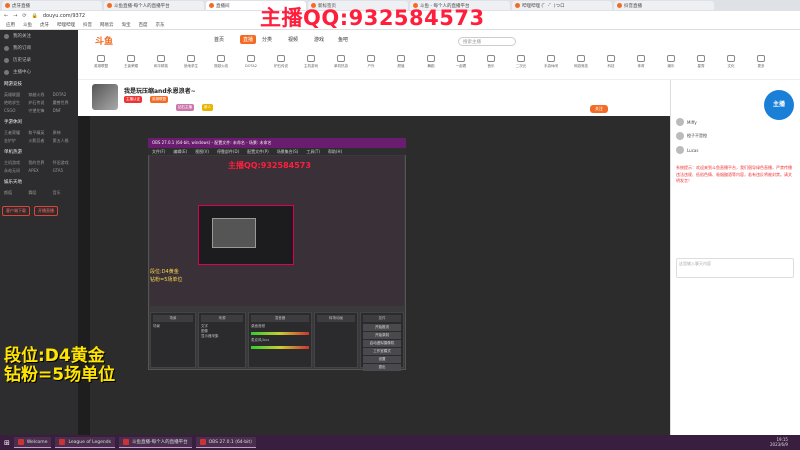  I want to click on obs-control-button: 开始录制, so click(382, 335).